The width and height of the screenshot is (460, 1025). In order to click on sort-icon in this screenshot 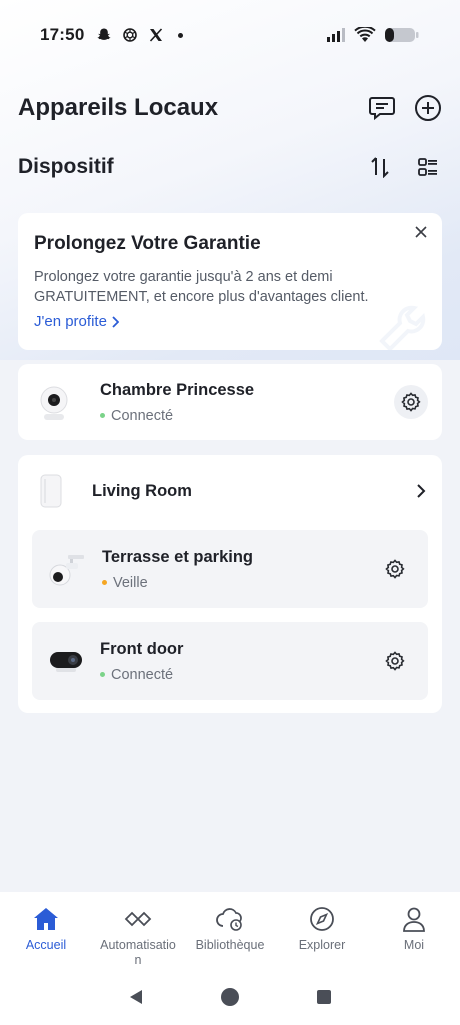, I will do `click(380, 167)`.